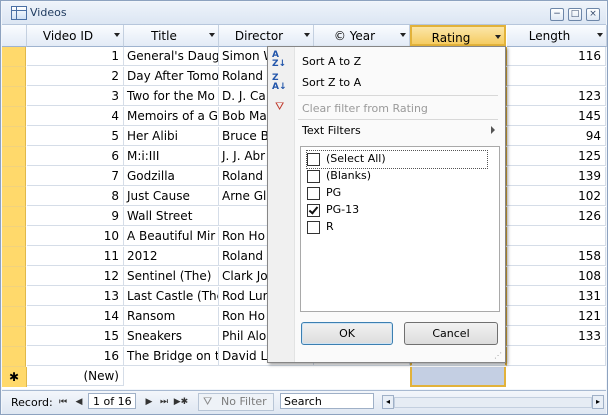  I want to click on filter-option: PG, so click(397, 193).